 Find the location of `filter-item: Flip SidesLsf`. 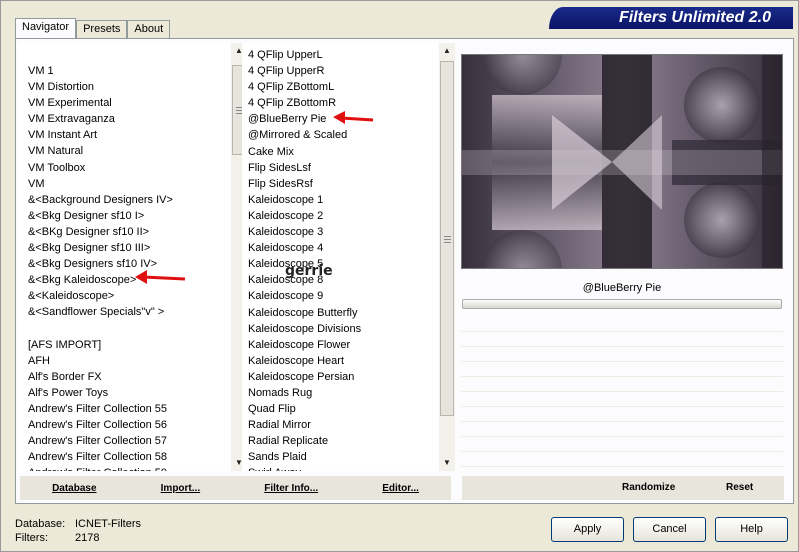

filter-item: Flip SidesLsf is located at coordinates (340, 168).